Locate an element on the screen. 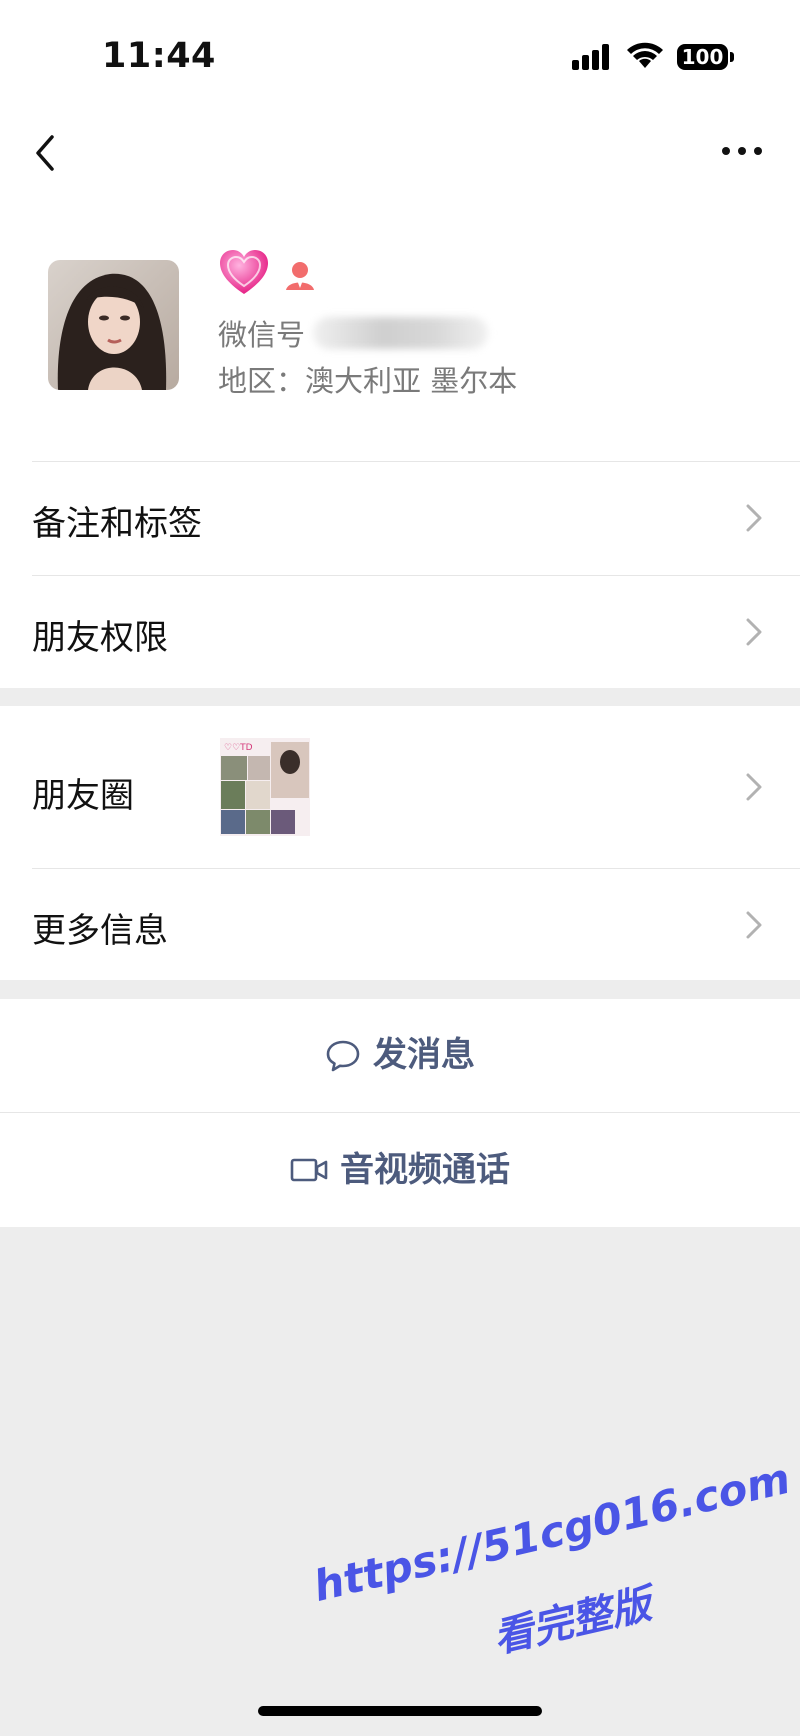 This screenshot has height=1736, width=800. wechat-id-value-blurred is located at coordinates (400, 333).